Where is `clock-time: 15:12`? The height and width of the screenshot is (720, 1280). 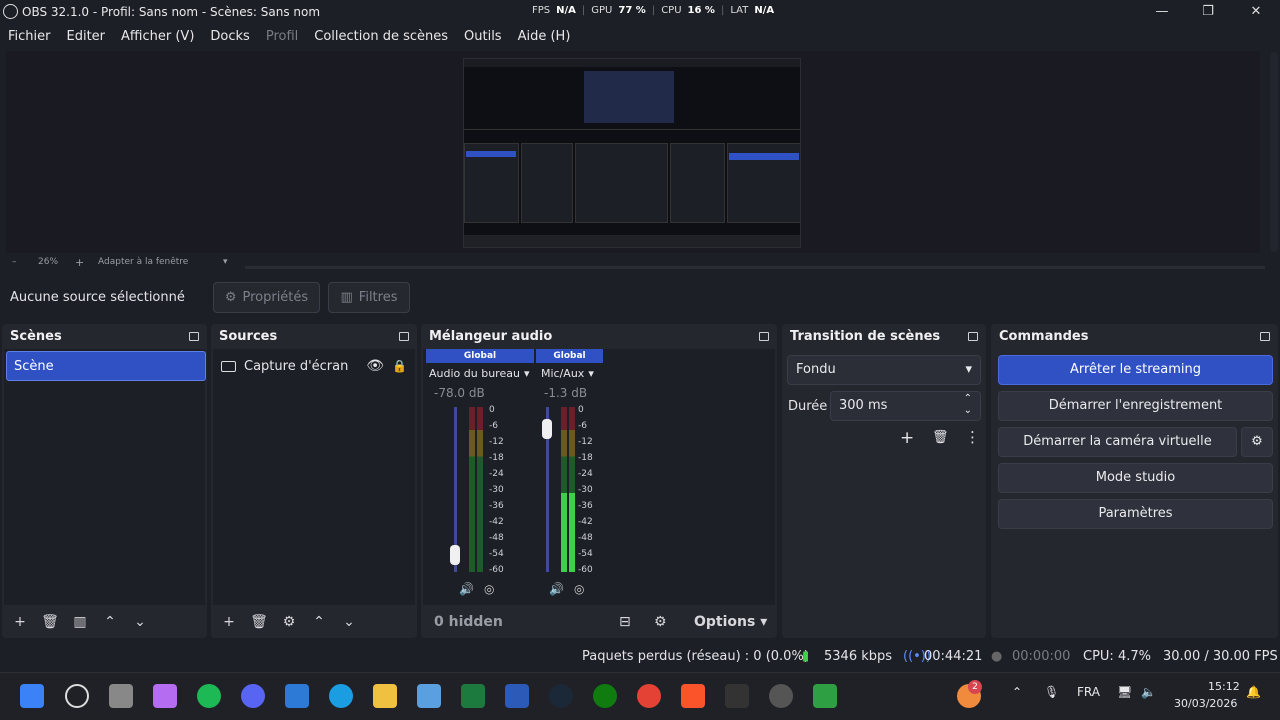 clock-time: 15:12 is located at coordinates (1224, 686).